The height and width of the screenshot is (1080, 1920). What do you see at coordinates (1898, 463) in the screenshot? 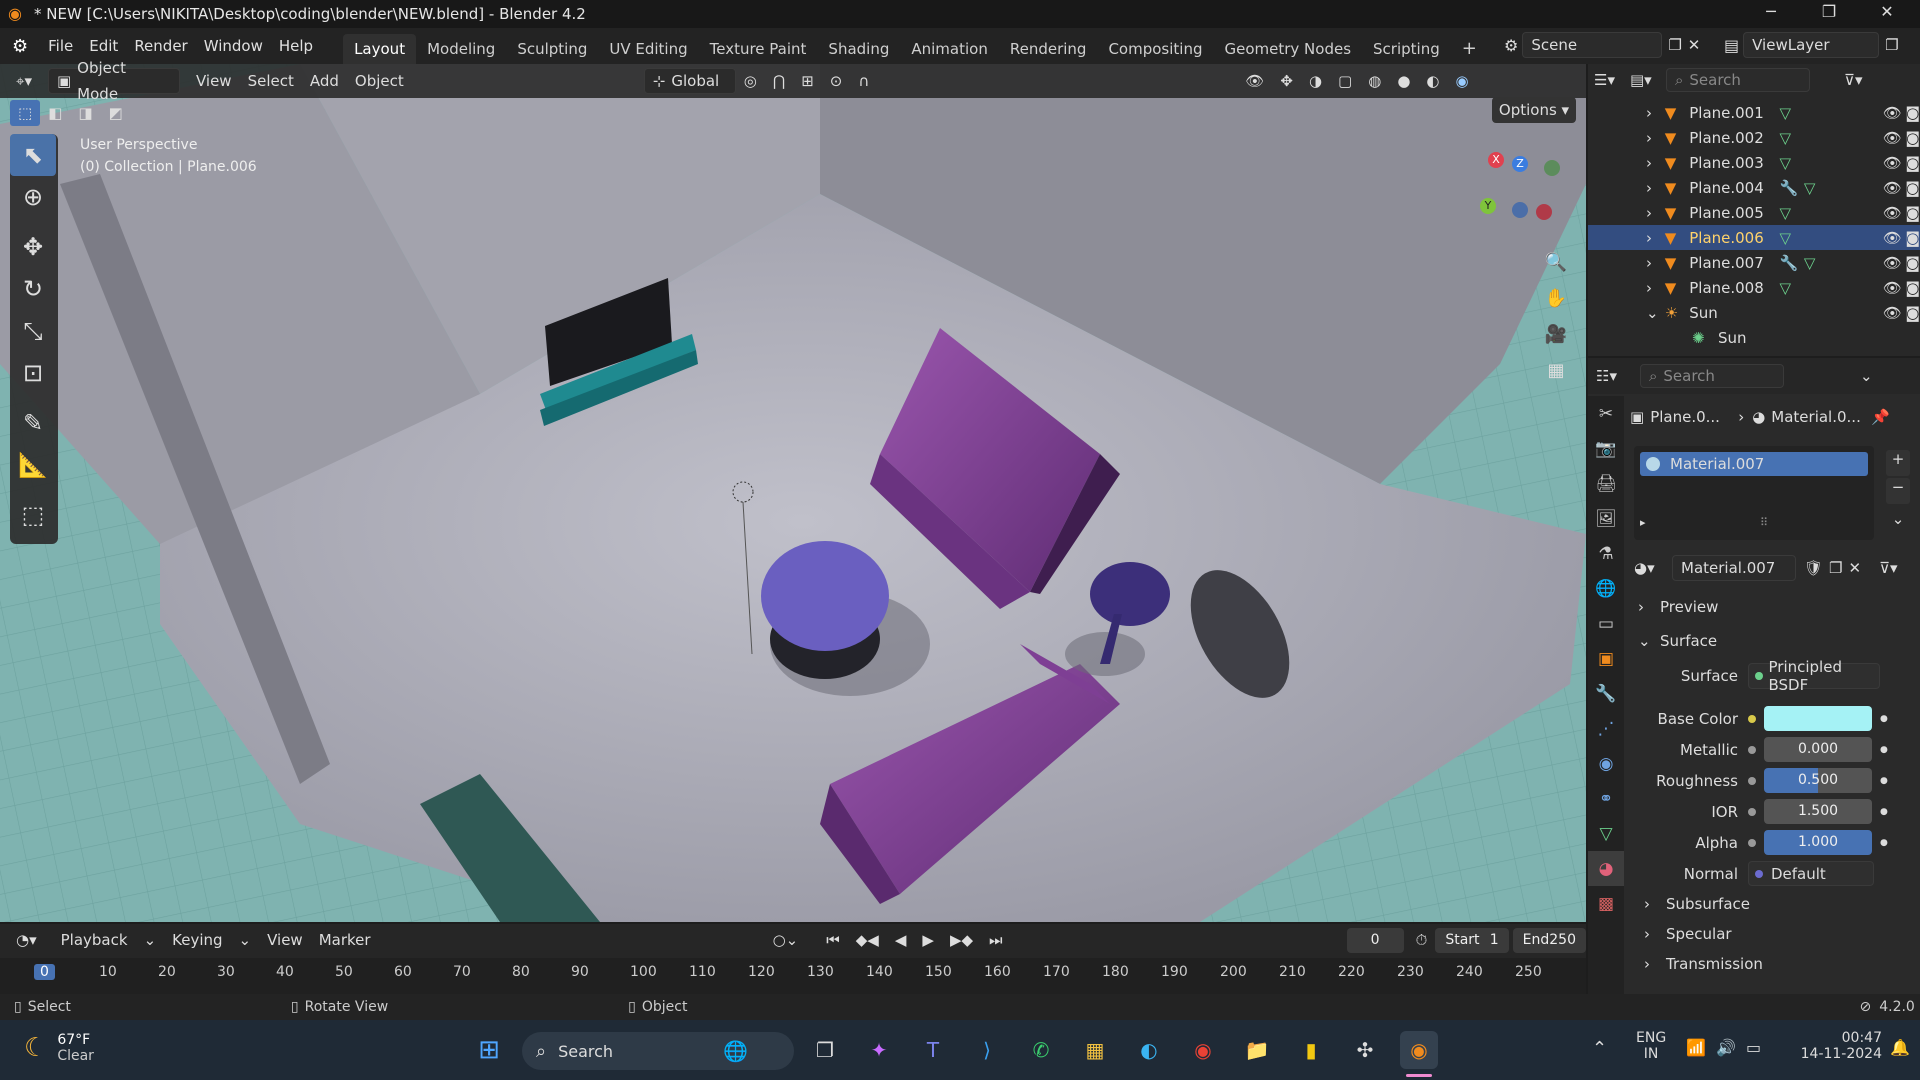
I see `add-slot-icon: +` at bounding box center [1898, 463].